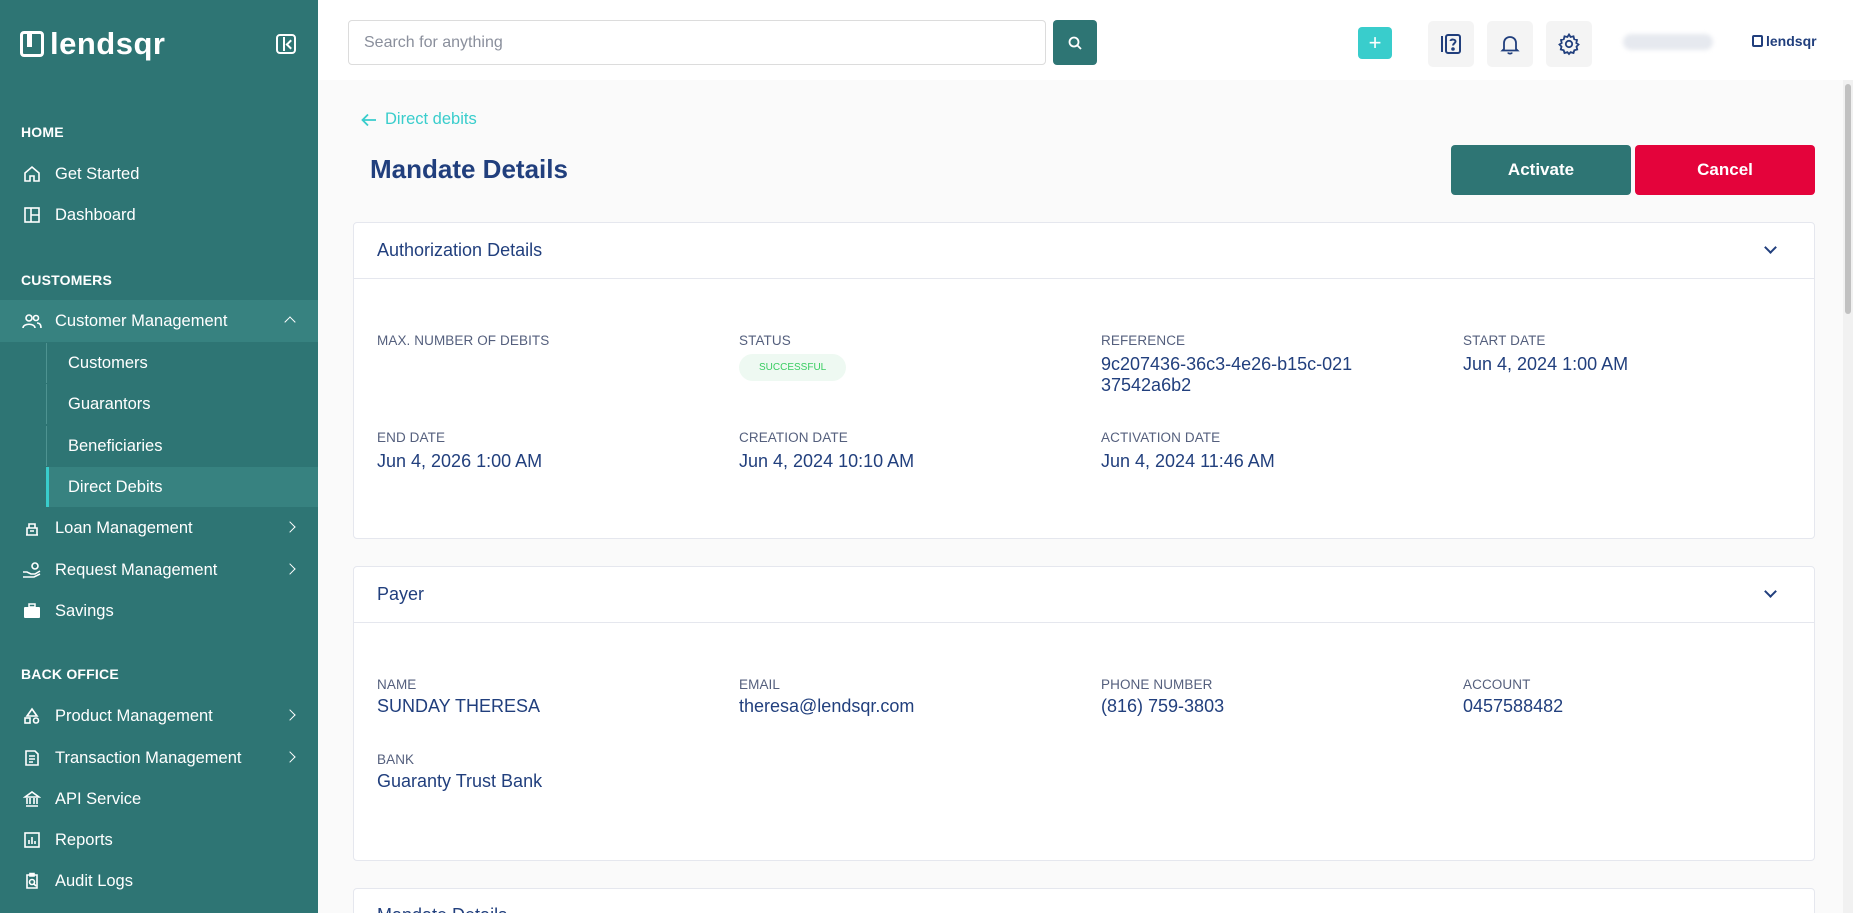 This screenshot has width=1853, height=913. What do you see at coordinates (1725, 170) in the screenshot?
I see `cancel-button: Cancel` at bounding box center [1725, 170].